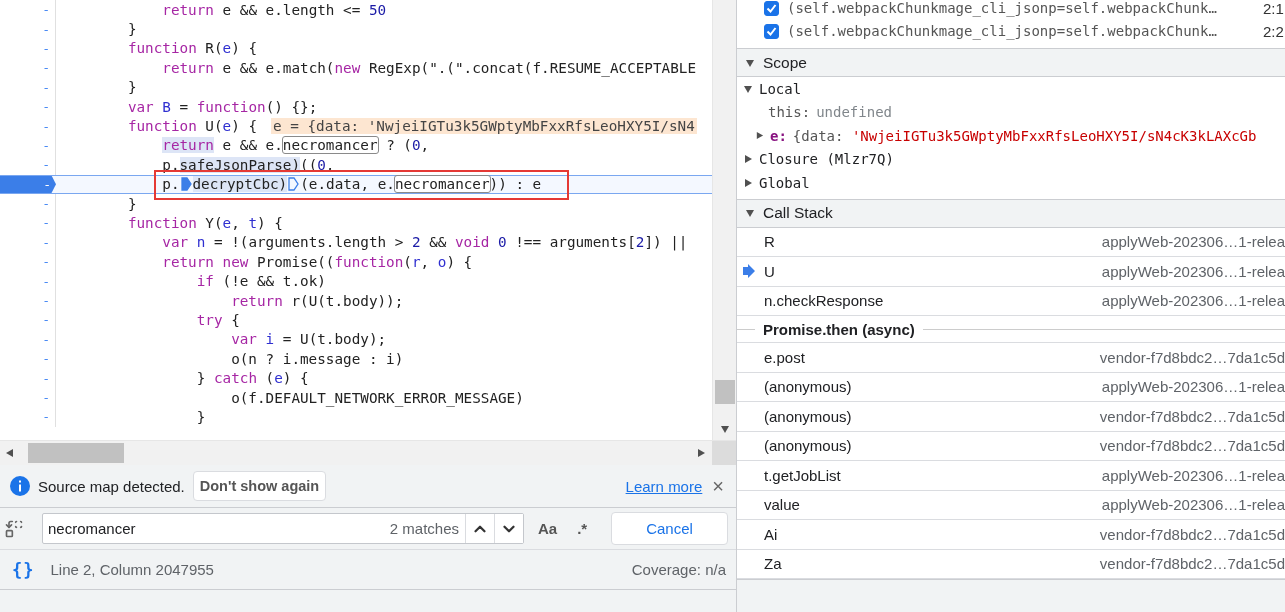  What do you see at coordinates (438, 242) in the screenshot?
I see `code-text: &&` at bounding box center [438, 242].